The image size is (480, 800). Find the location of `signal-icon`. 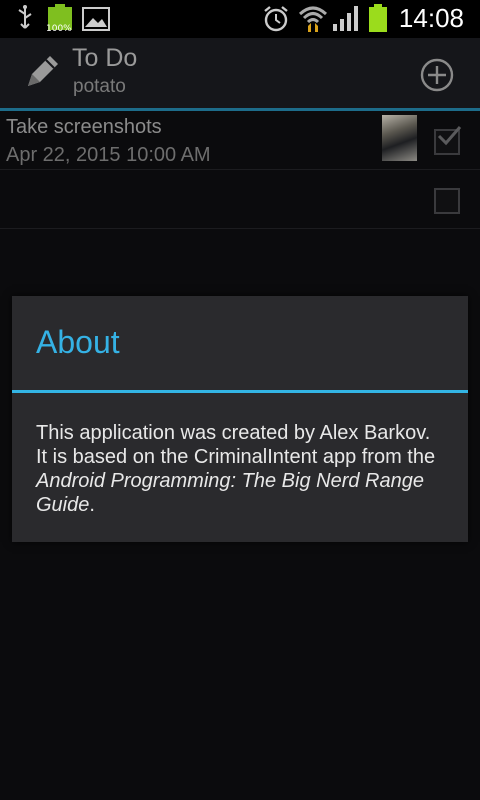

signal-icon is located at coordinates (345, 18).